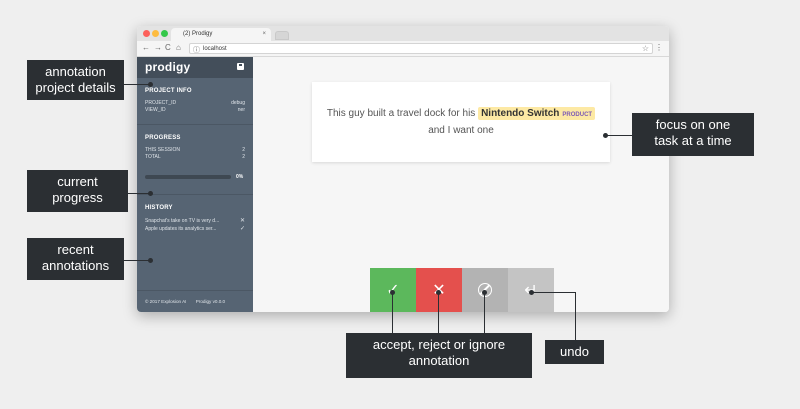 This screenshot has height=409, width=800. I want to click on zoom-window-button, so click(164, 33).